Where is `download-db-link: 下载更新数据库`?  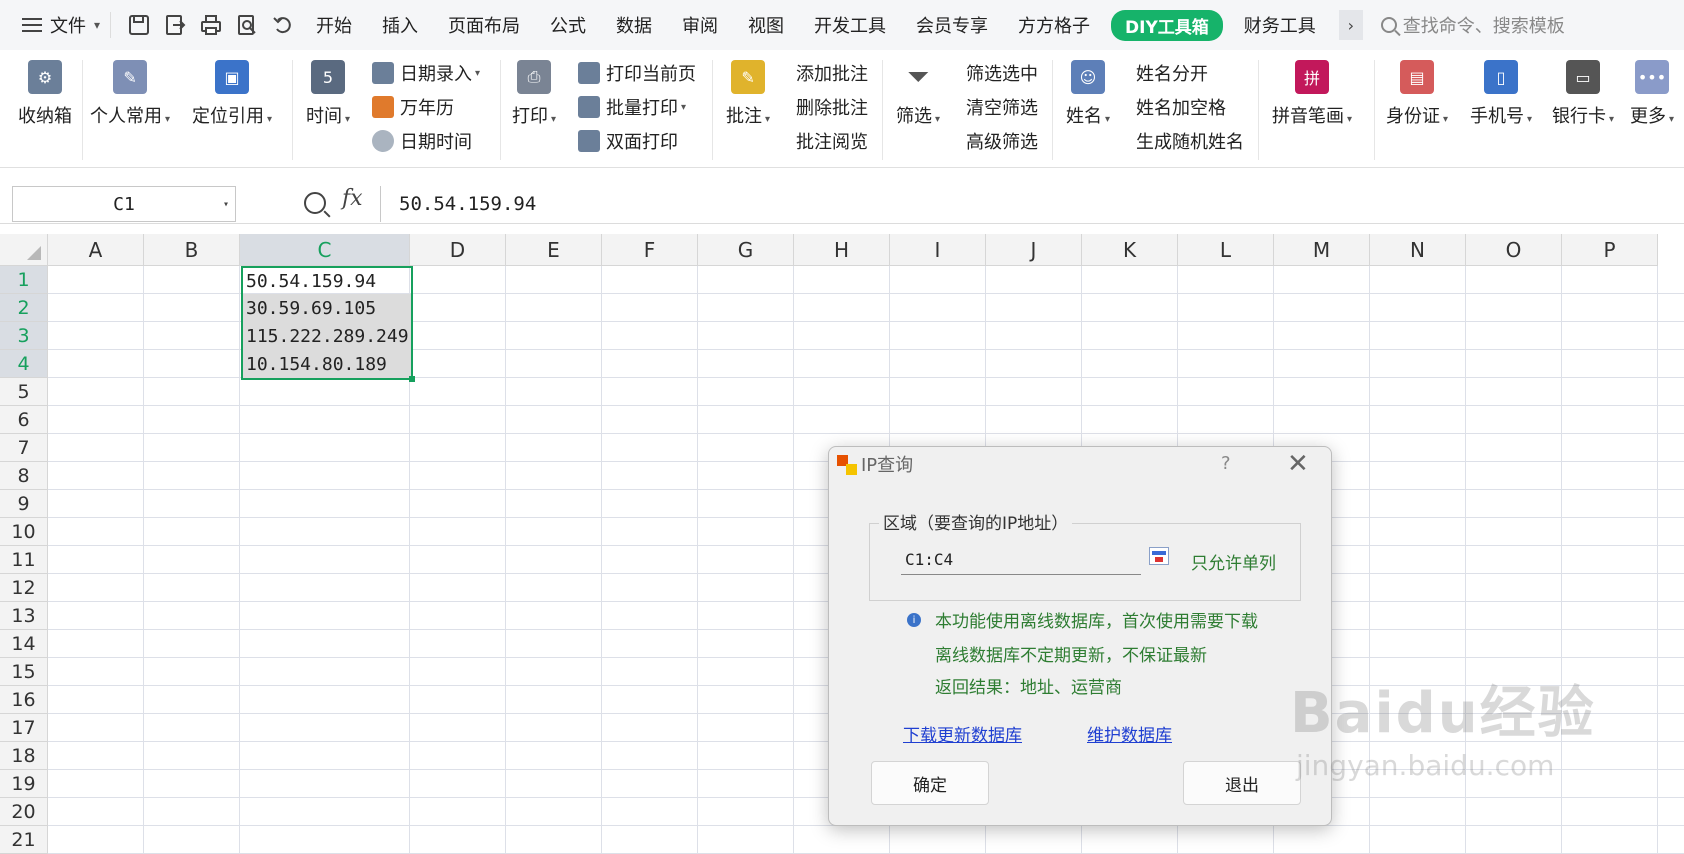
download-db-link: 下载更新数据库 is located at coordinates (962, 733).